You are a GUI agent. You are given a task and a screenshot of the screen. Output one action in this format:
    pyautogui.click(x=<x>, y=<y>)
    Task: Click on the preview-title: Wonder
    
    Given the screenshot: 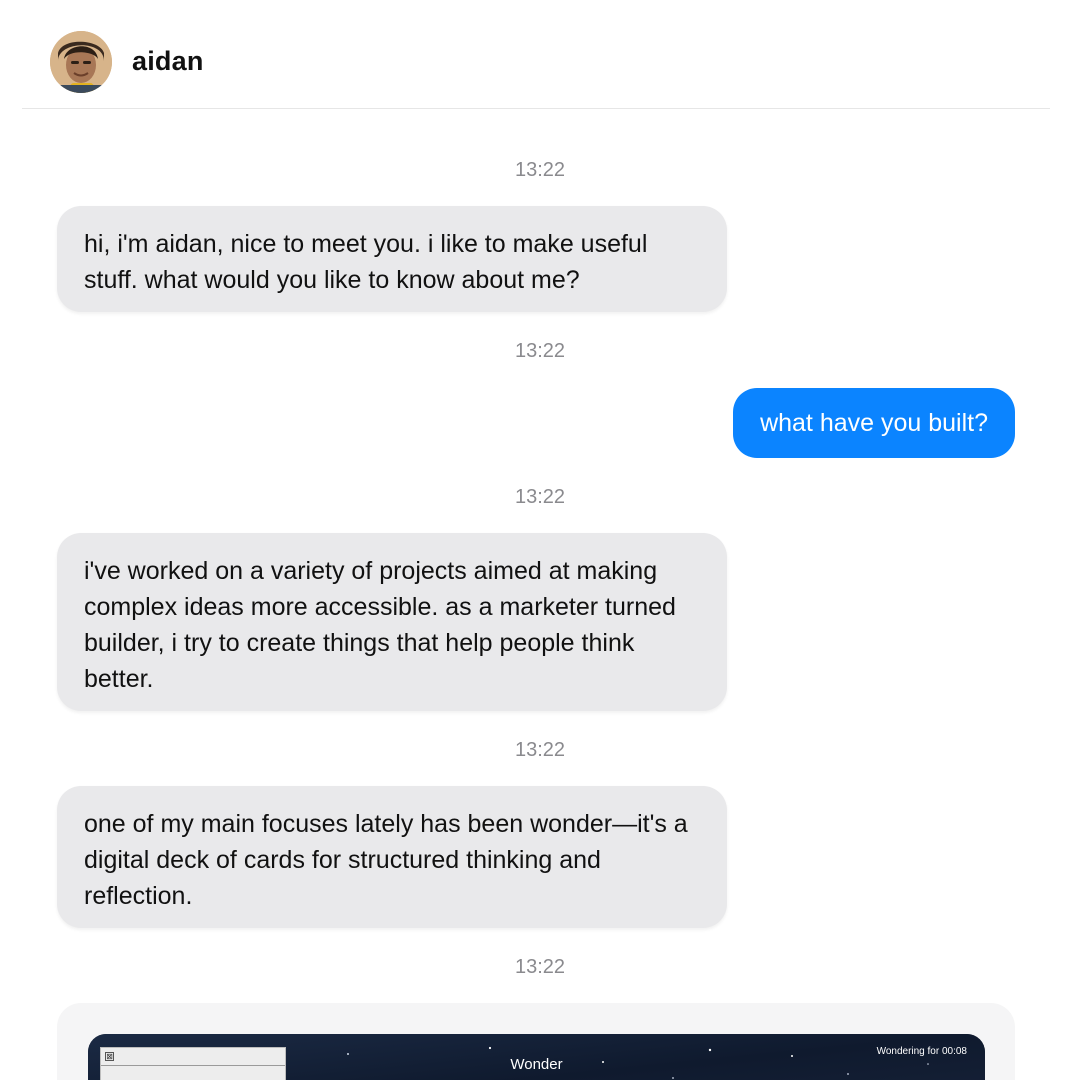 What is the action you would take?
    pyautogui.click(x=536, y=1064)
    